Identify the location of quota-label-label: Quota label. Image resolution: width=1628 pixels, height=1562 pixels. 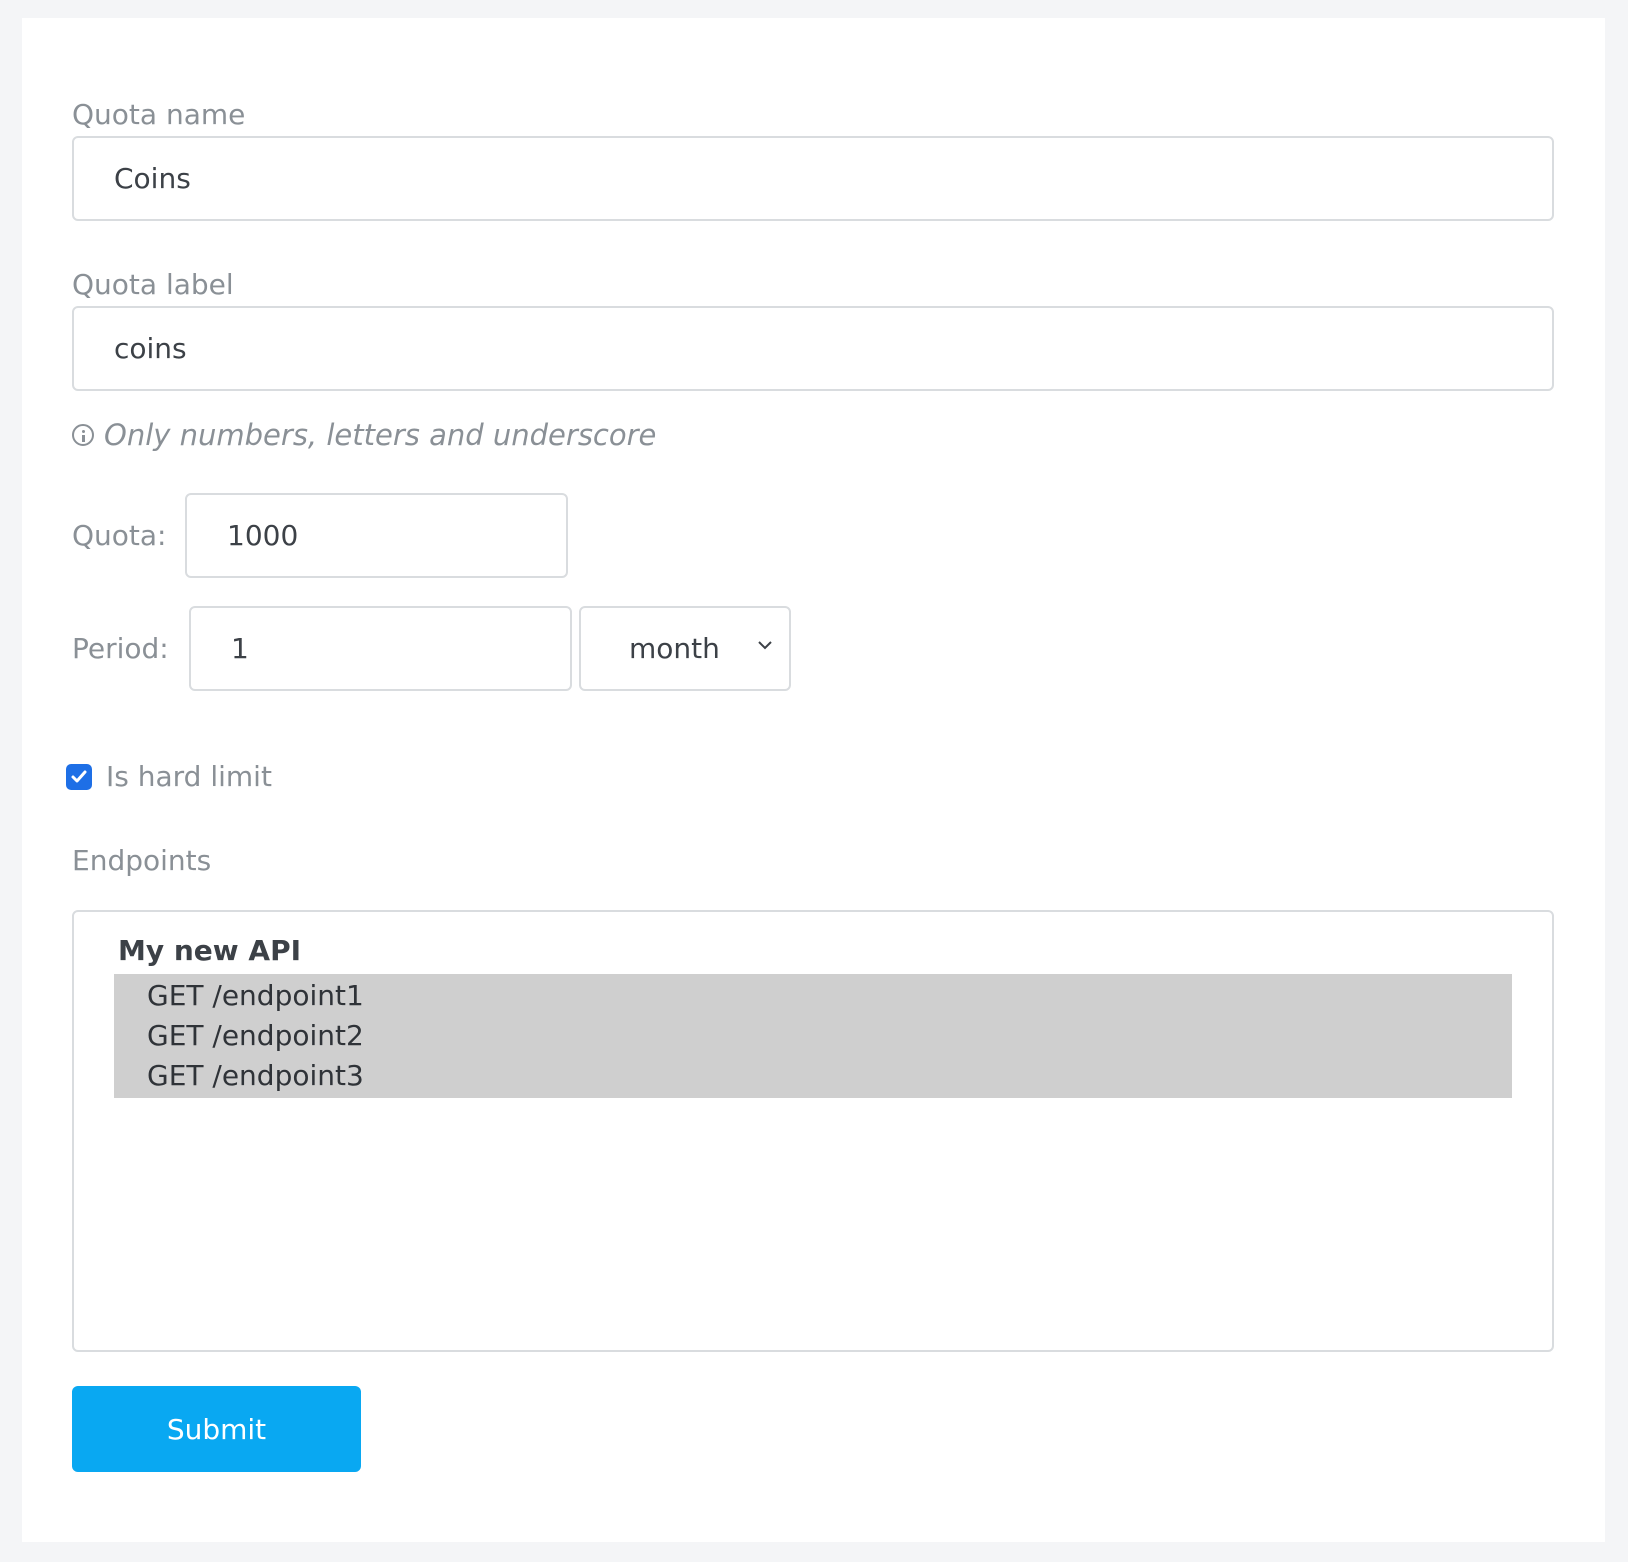
(153, 284).